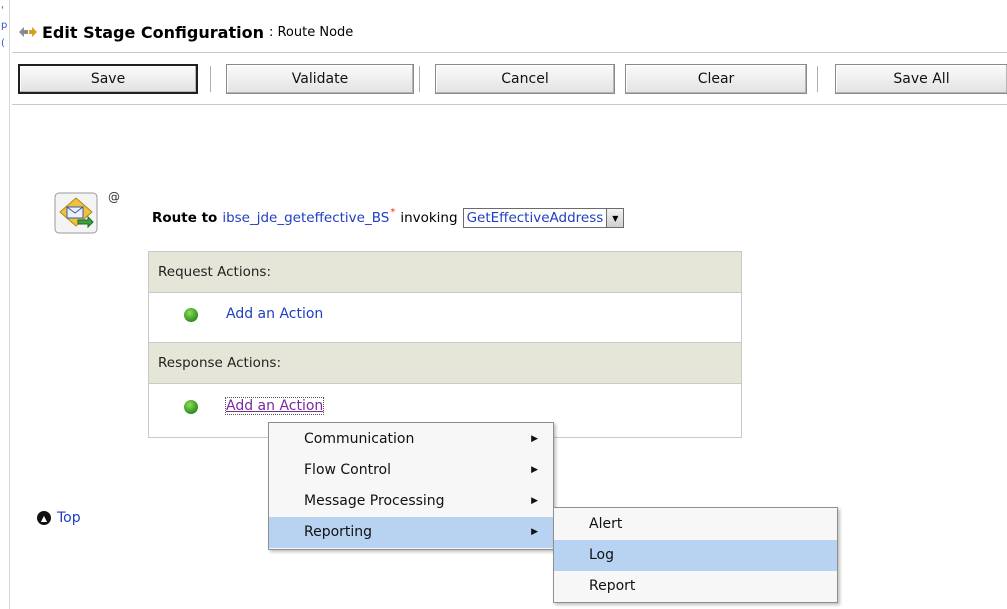 Image resolution: width=1007 pixels, height=609 pixels. What do you see at coordinates (411, 532) in the screenshot?
I see `menu-item-reporting: Reporting ▶` at bounding box center [411, 532].